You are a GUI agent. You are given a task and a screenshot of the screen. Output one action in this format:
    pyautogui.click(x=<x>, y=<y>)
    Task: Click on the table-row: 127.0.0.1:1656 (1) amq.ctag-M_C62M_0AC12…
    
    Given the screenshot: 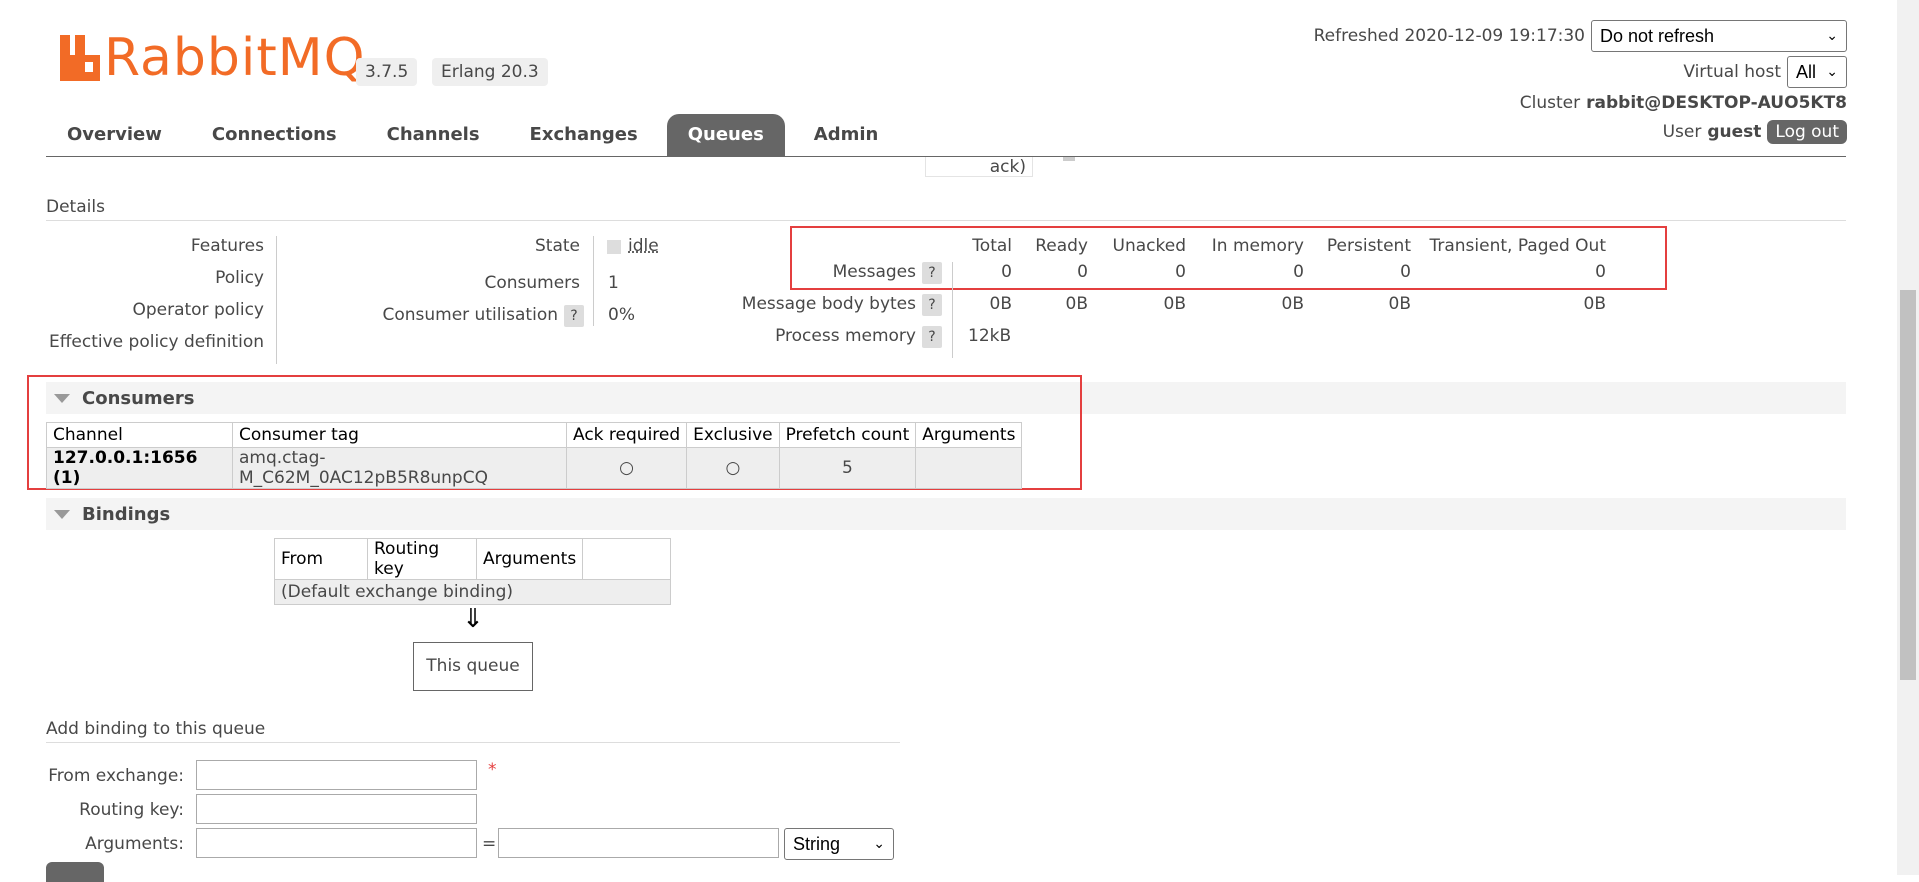 What is the action you would take?
    pyautogui.click(x=534, y=468)
    